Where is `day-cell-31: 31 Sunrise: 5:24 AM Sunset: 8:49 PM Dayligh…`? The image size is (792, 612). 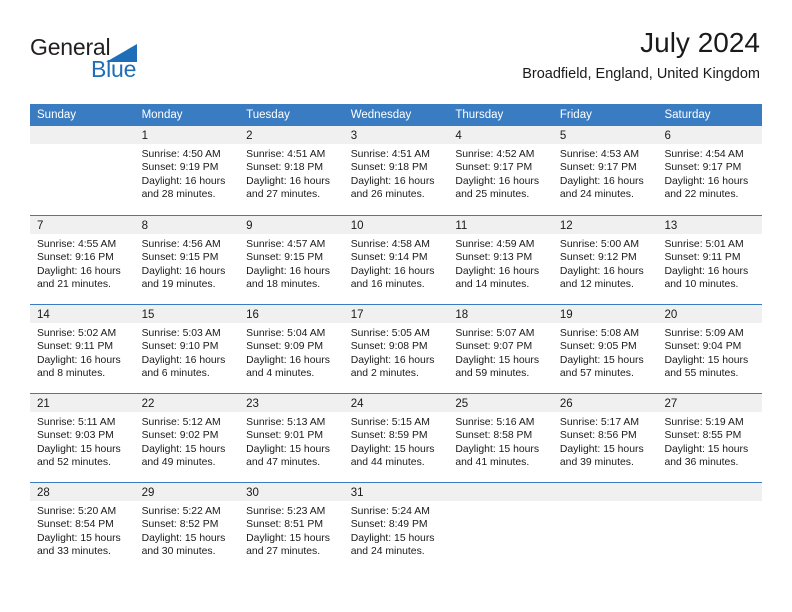
day-cell-31: 31 Sunrise: 5:24 AM Sunset: 8:49 PM Dayligh… is located at coordinates (396, 527).